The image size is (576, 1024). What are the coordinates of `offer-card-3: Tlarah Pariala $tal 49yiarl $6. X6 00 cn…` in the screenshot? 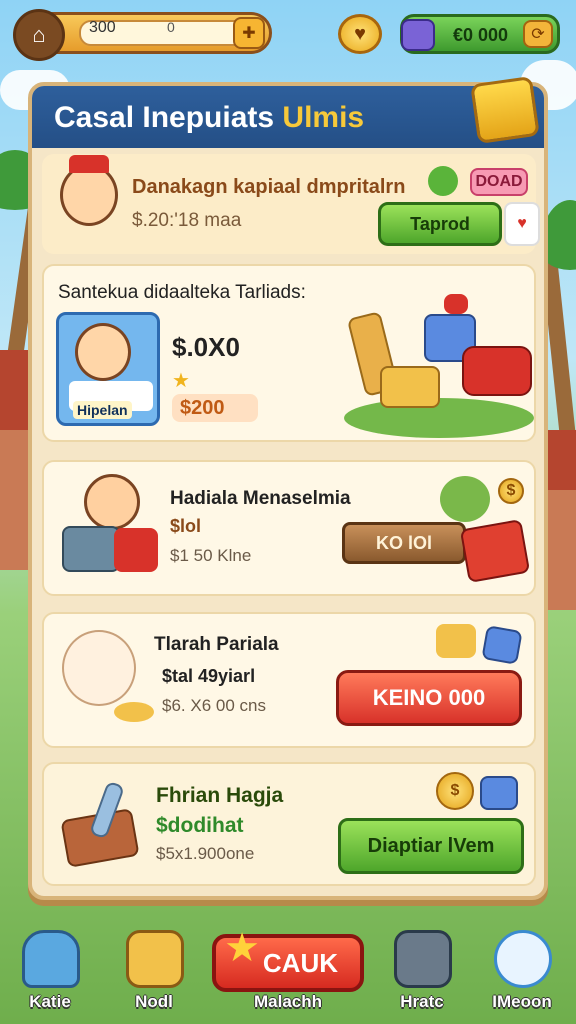 It's located at (289, 680).